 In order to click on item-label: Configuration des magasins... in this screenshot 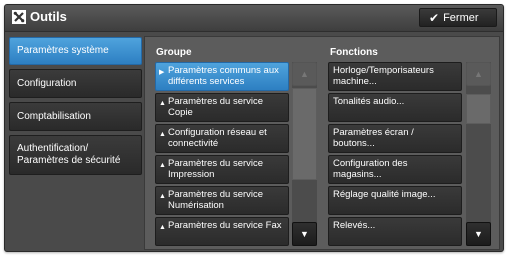, I will do `click(370, 169)`.